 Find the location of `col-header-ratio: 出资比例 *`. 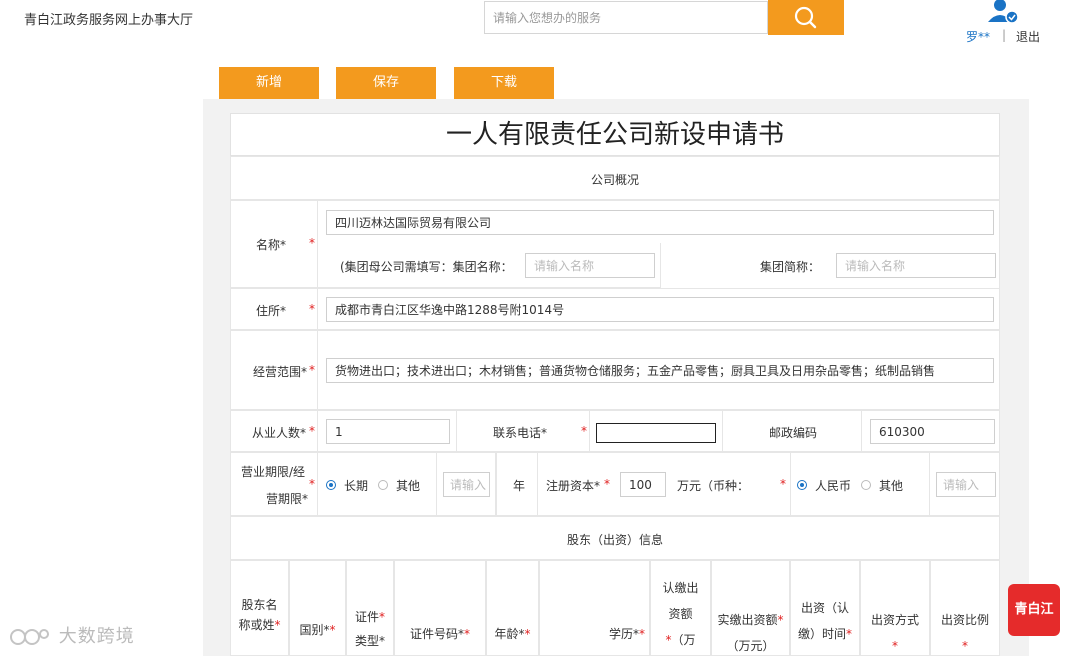

col-header-ratio: 出资比例 * is located at coordinates (965, 608).